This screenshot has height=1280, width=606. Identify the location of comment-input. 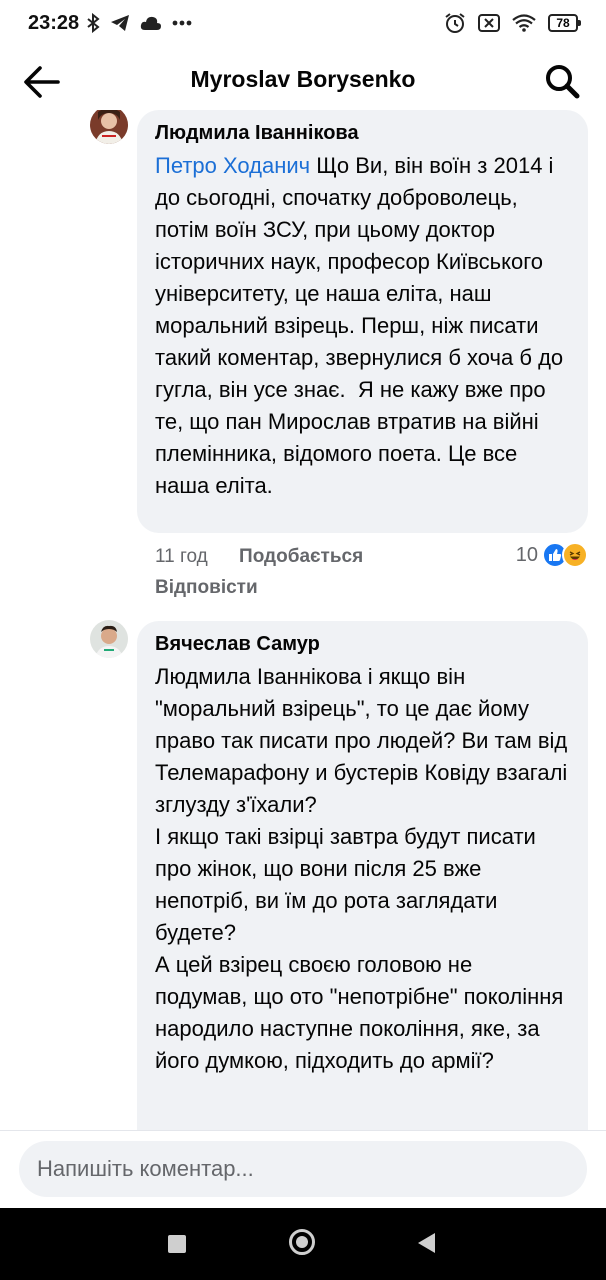
(303, 1169).